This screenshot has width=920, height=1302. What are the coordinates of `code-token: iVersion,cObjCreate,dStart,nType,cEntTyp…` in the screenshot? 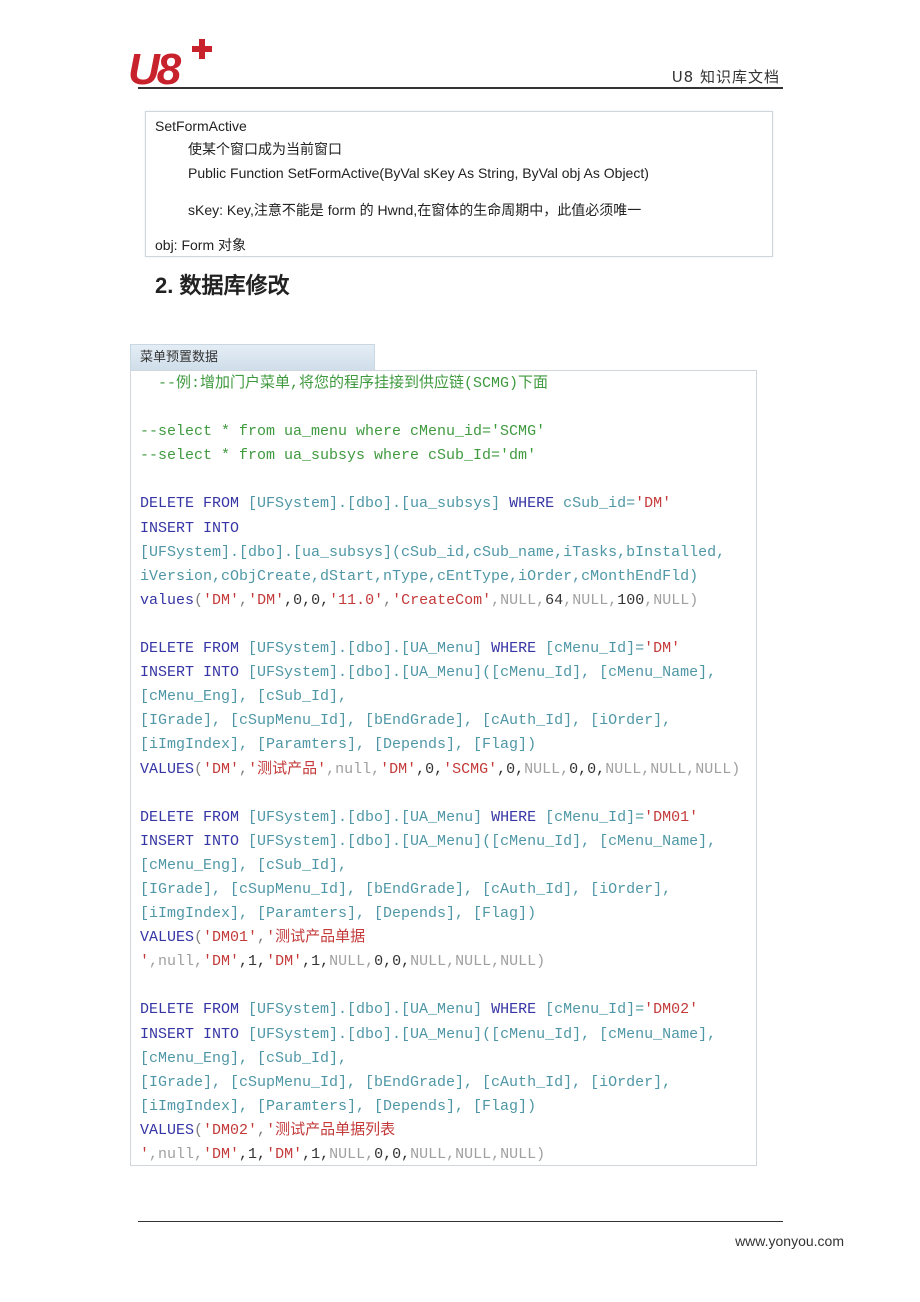 It's located at (419, 576).